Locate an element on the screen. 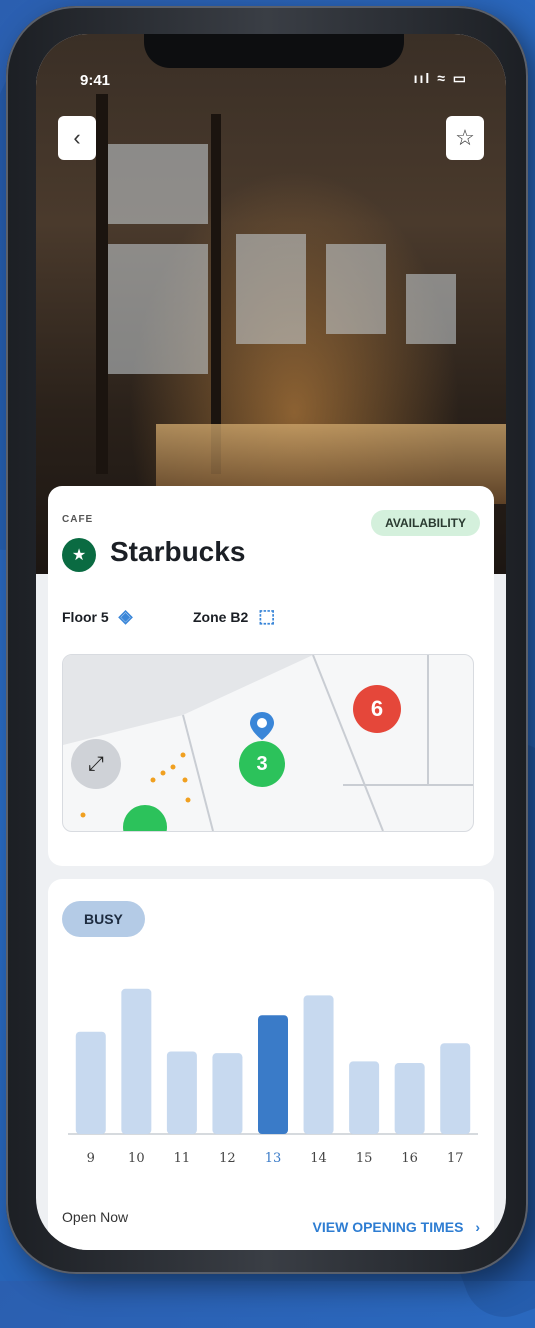 The height and width of the screenshot is (1328, 535). floor-info: Floor 5 ◈ is located at coordinates (97, 616).